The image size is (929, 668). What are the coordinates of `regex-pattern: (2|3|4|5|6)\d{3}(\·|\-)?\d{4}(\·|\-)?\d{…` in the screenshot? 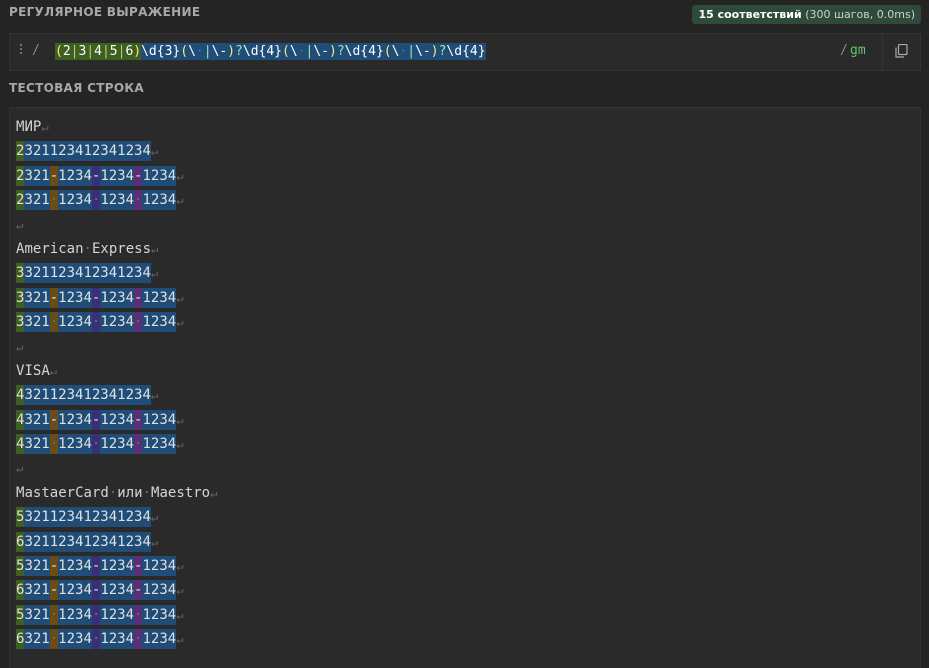 It's located at (270, 52).